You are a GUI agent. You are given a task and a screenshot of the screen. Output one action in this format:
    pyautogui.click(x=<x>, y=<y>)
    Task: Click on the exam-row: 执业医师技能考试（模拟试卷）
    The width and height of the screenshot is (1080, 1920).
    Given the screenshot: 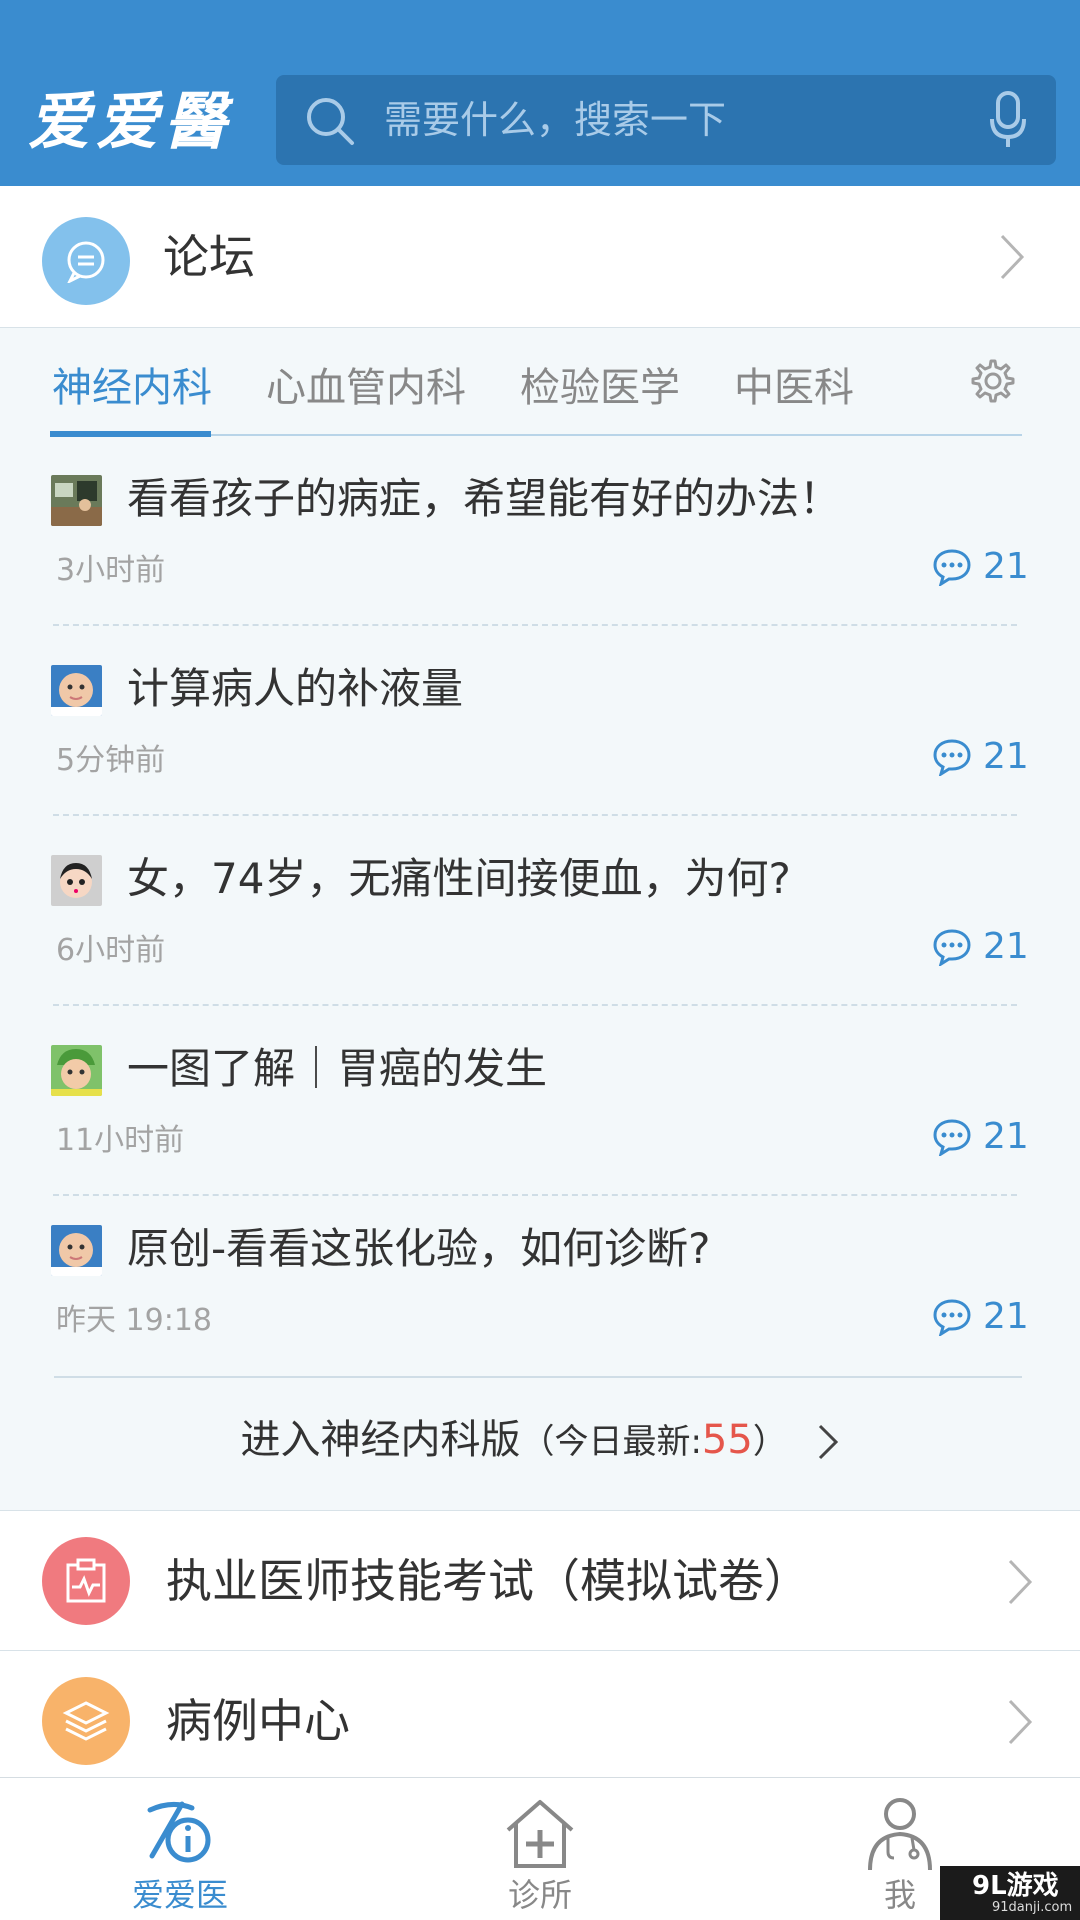 What is the action you would take?
    pyautogui.click(x=540, y=1580)
    